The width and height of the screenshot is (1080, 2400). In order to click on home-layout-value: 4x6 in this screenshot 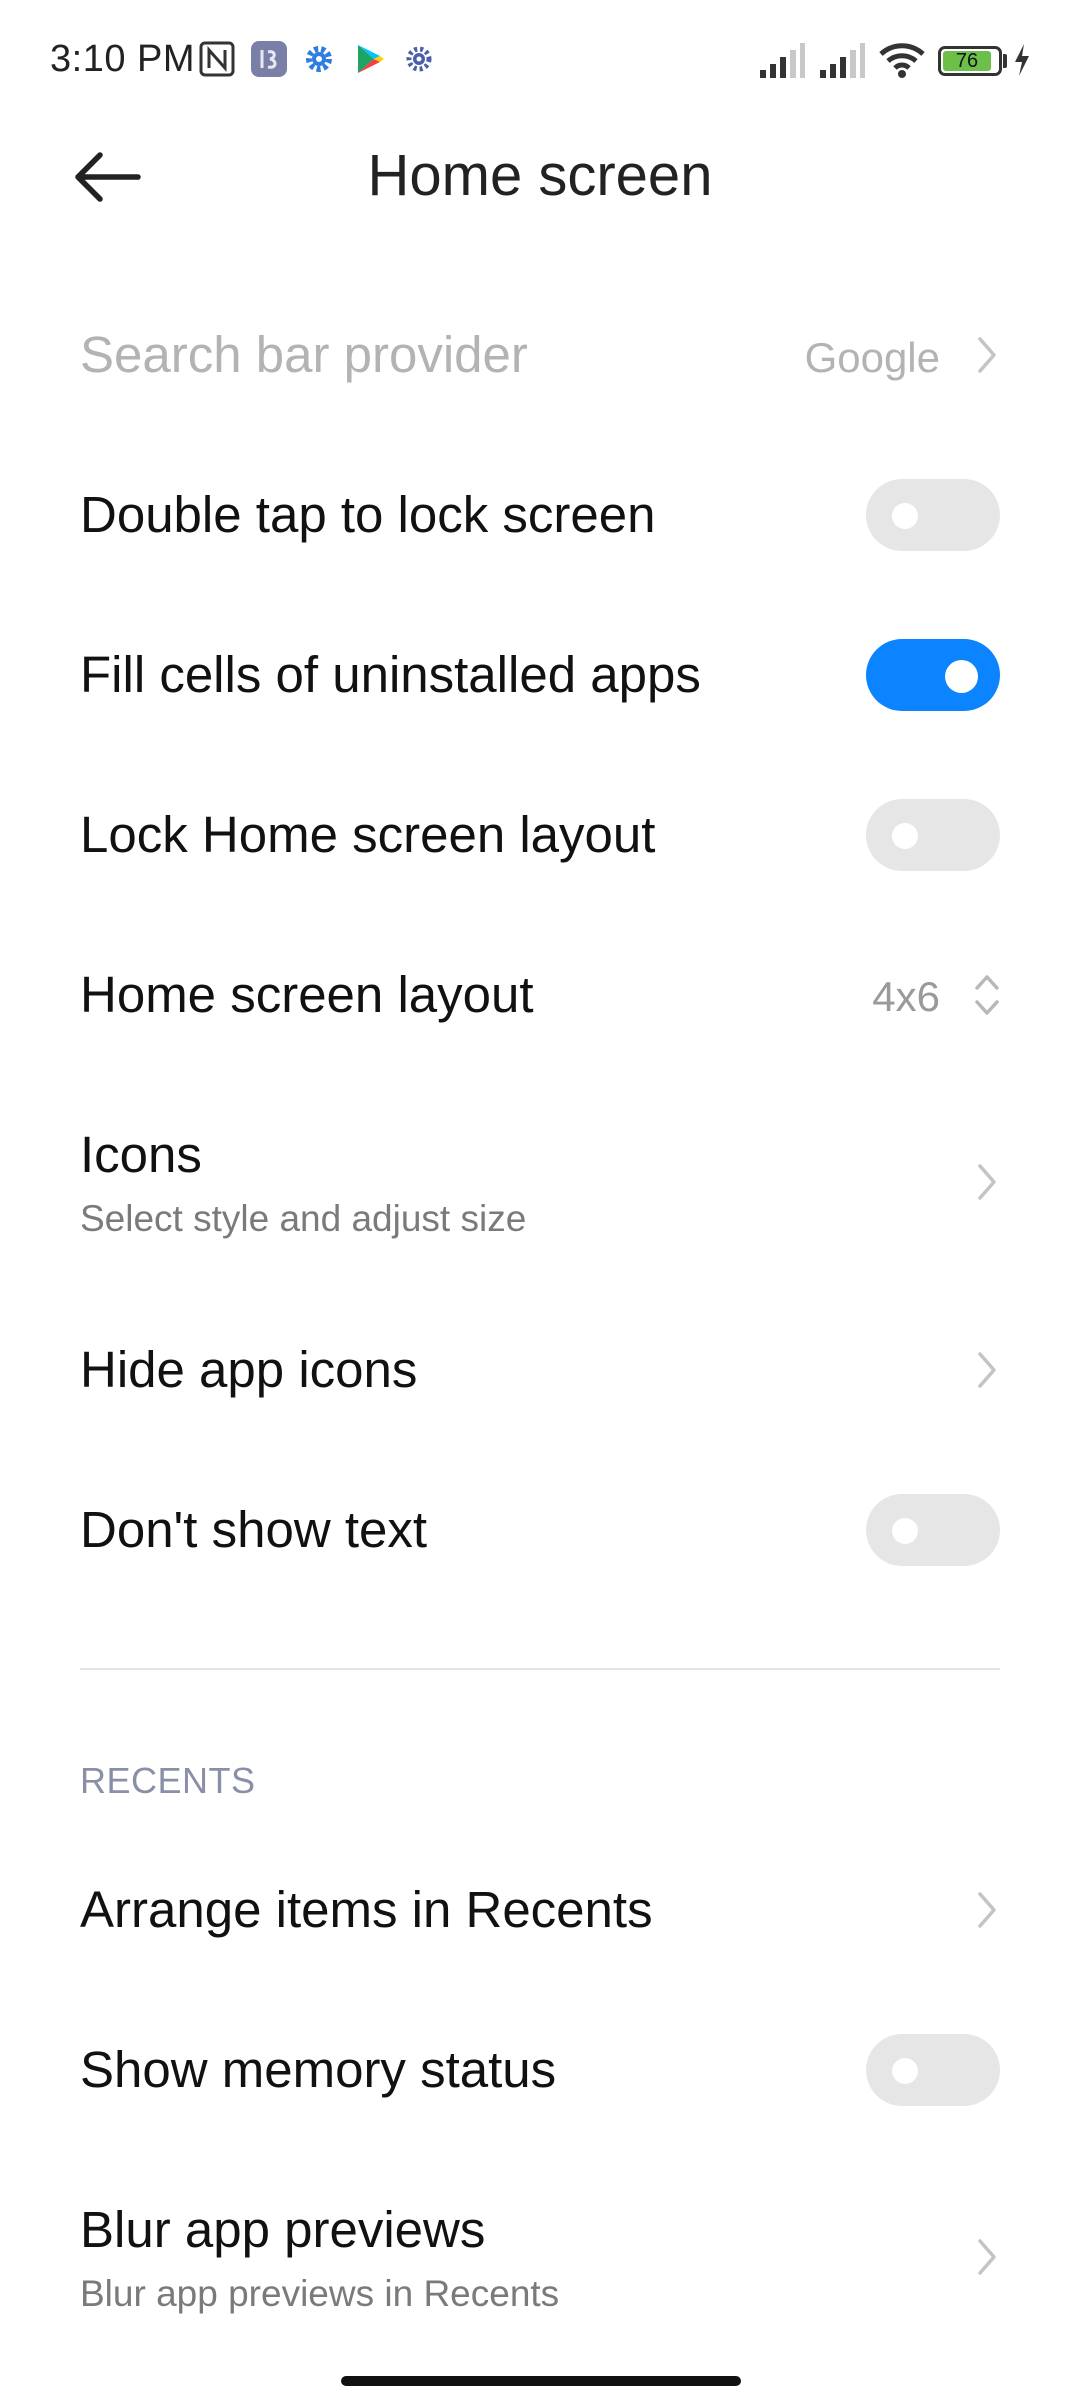, I will do `click(906, 996)`.